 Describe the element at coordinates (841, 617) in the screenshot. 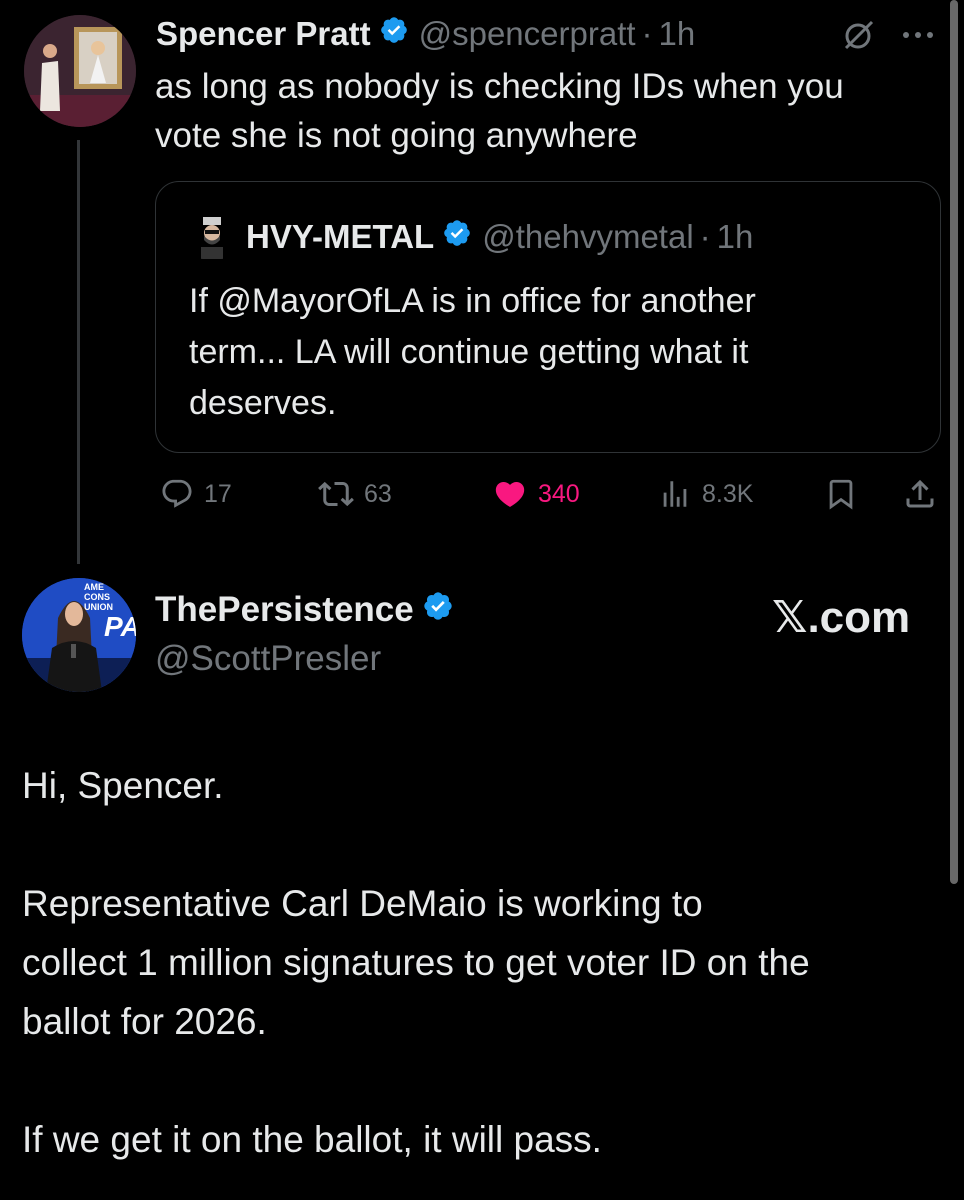

I see `x-com-watermark: 𝕏.com` at that location.